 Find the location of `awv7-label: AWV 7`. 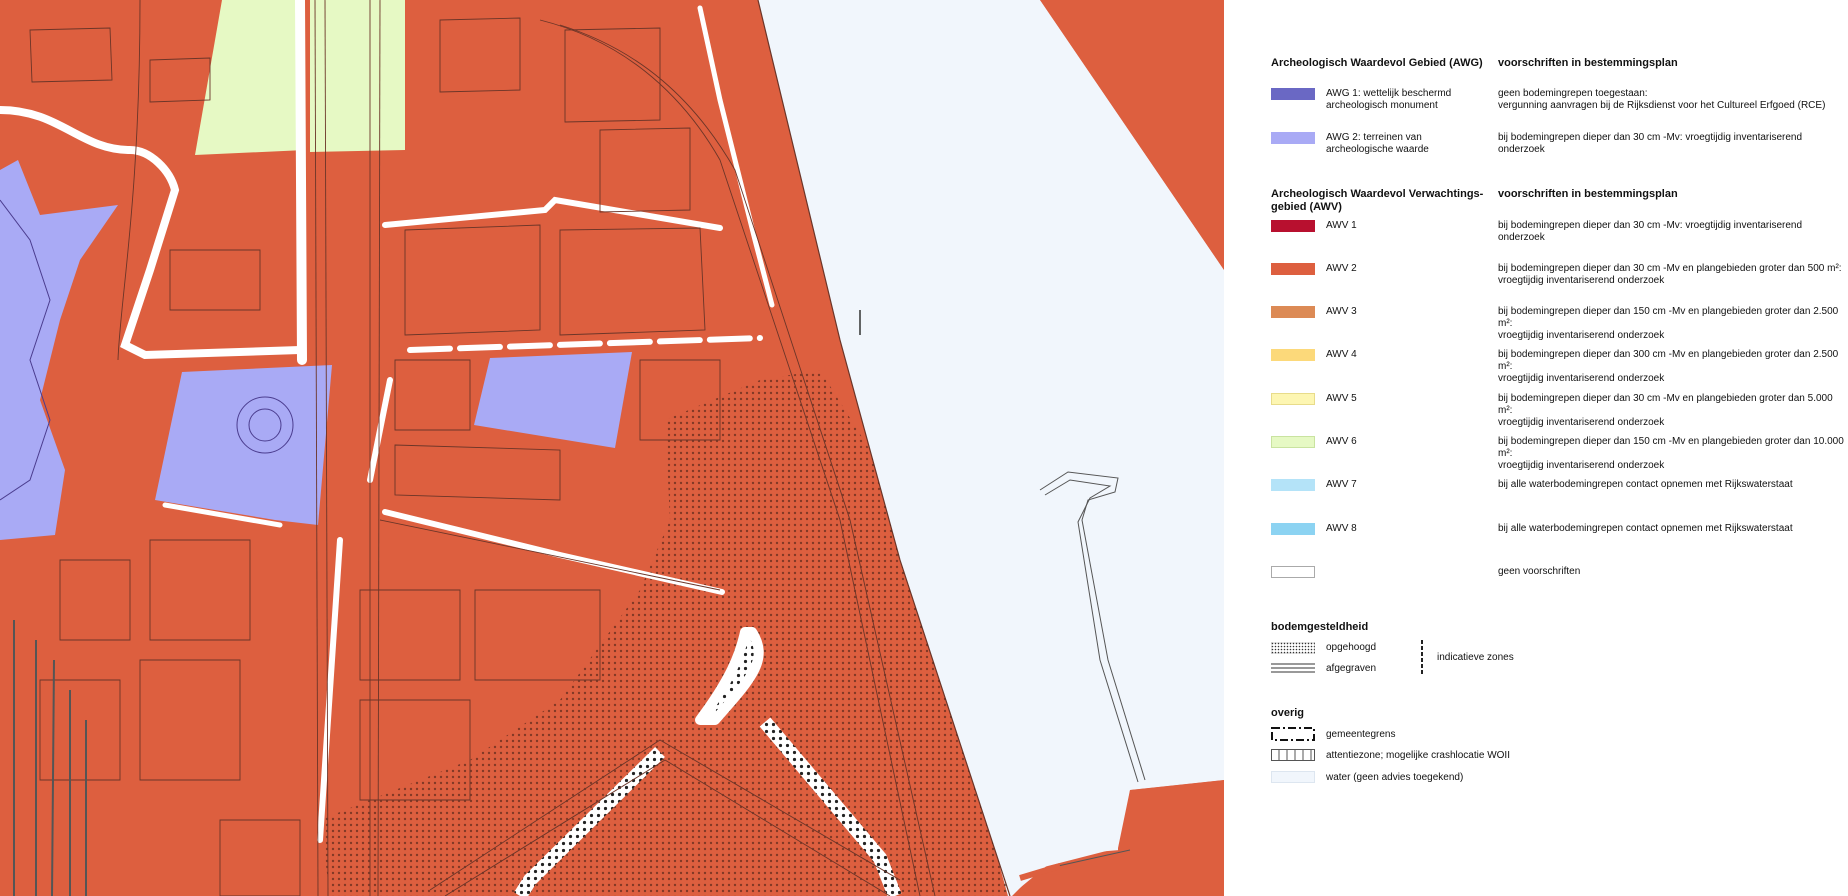

awv7-label: AWV 7 is located at coordinates (1341, 484).